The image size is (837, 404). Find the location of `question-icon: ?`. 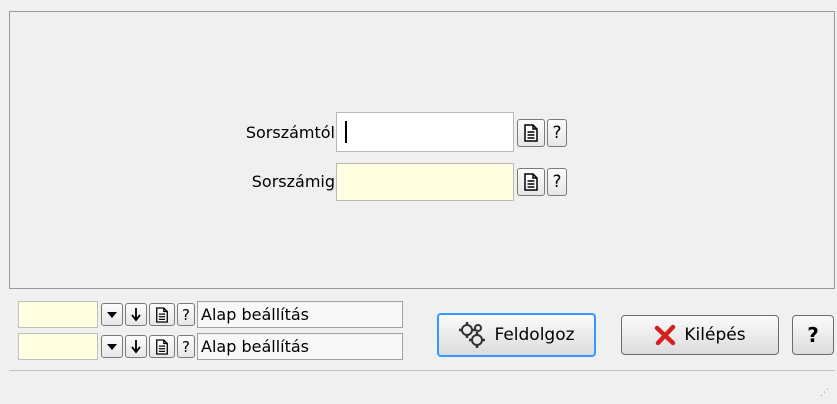

question-icon: ? is located at coordinates (813, 335).